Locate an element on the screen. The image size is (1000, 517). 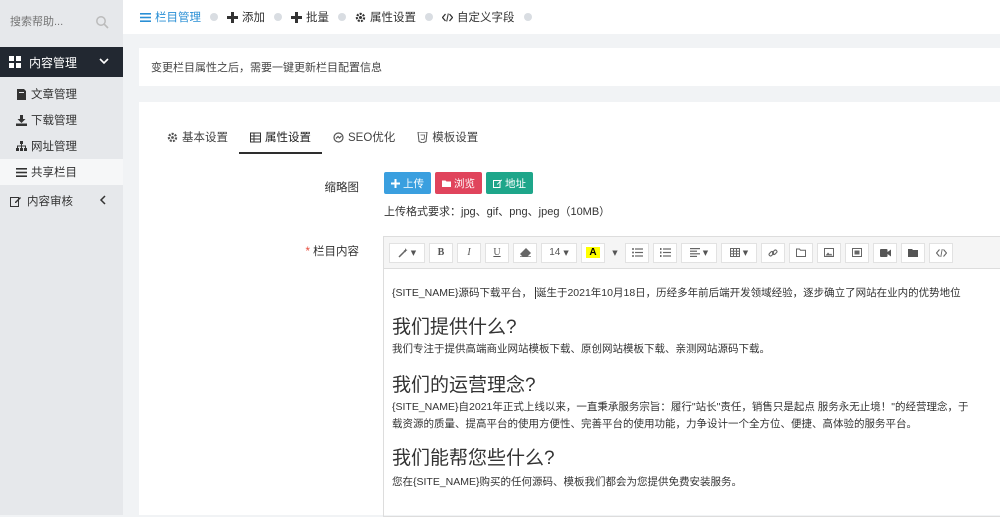
file-icon is located at coordinates (21, 94).